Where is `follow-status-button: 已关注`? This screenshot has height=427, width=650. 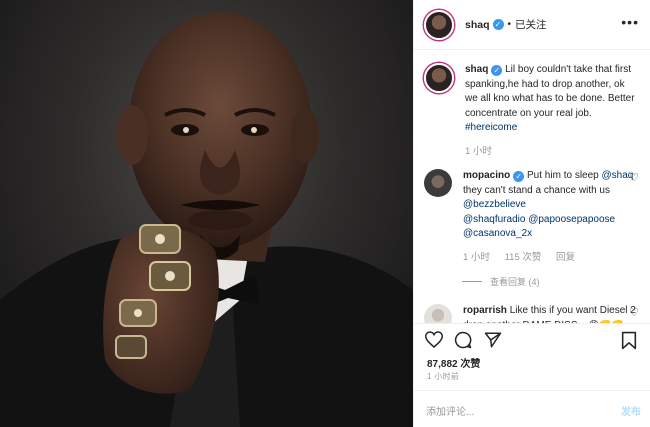 follow-status-button: 已关注 is located at coordinates (531, 24).